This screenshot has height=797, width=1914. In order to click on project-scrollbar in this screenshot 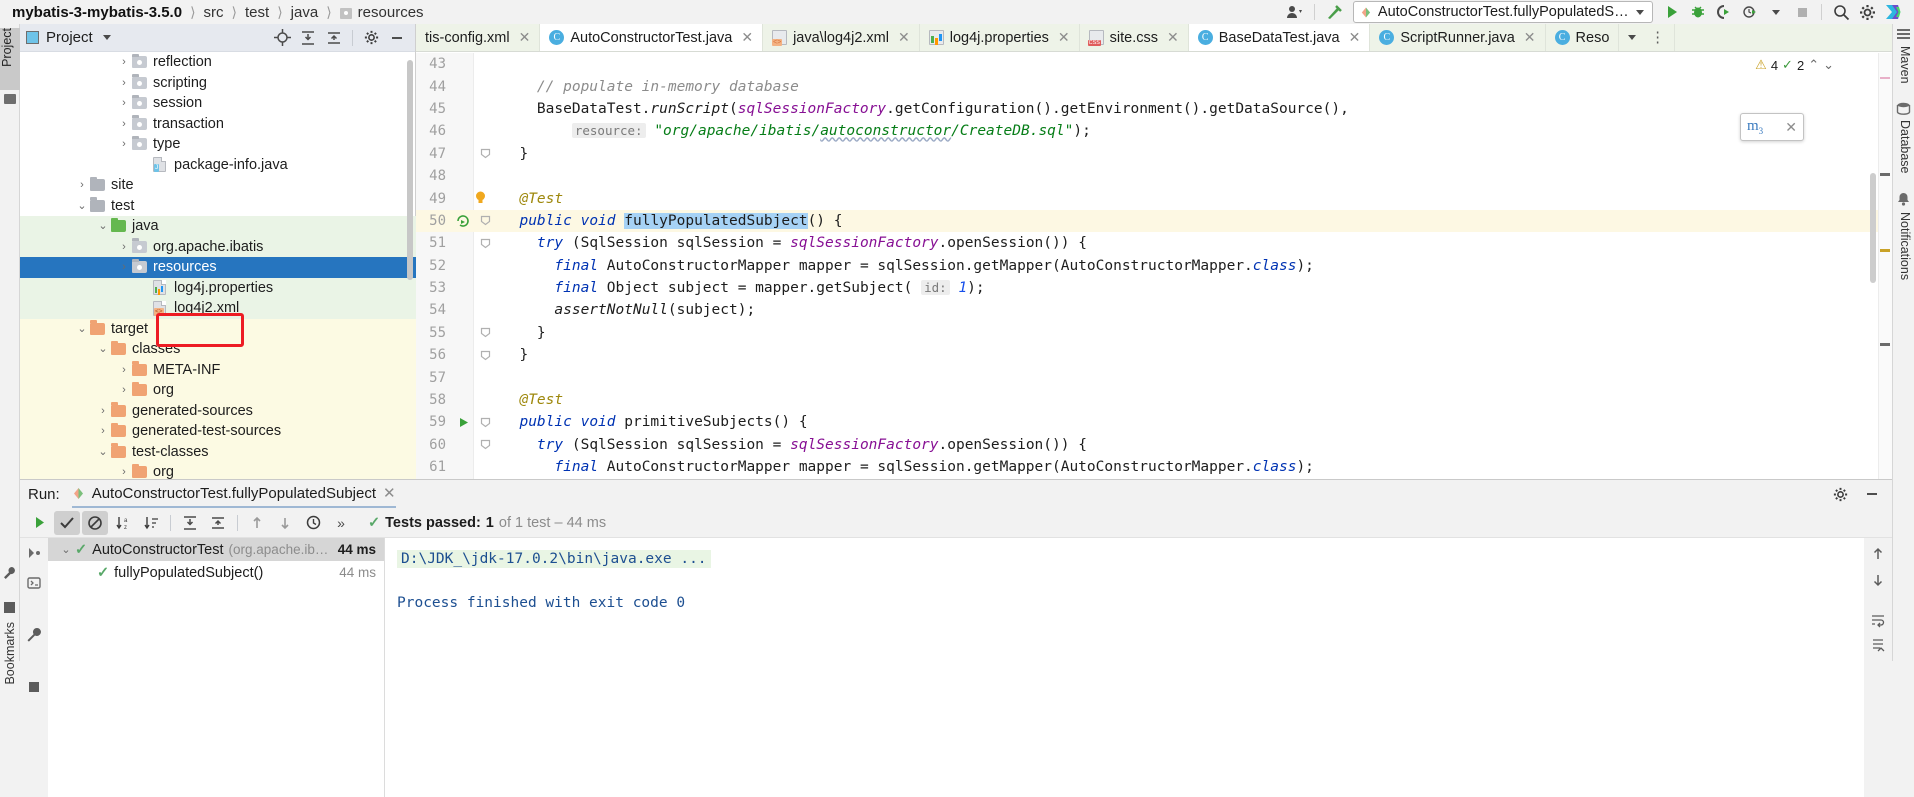, I will do `click(410, 170)`.